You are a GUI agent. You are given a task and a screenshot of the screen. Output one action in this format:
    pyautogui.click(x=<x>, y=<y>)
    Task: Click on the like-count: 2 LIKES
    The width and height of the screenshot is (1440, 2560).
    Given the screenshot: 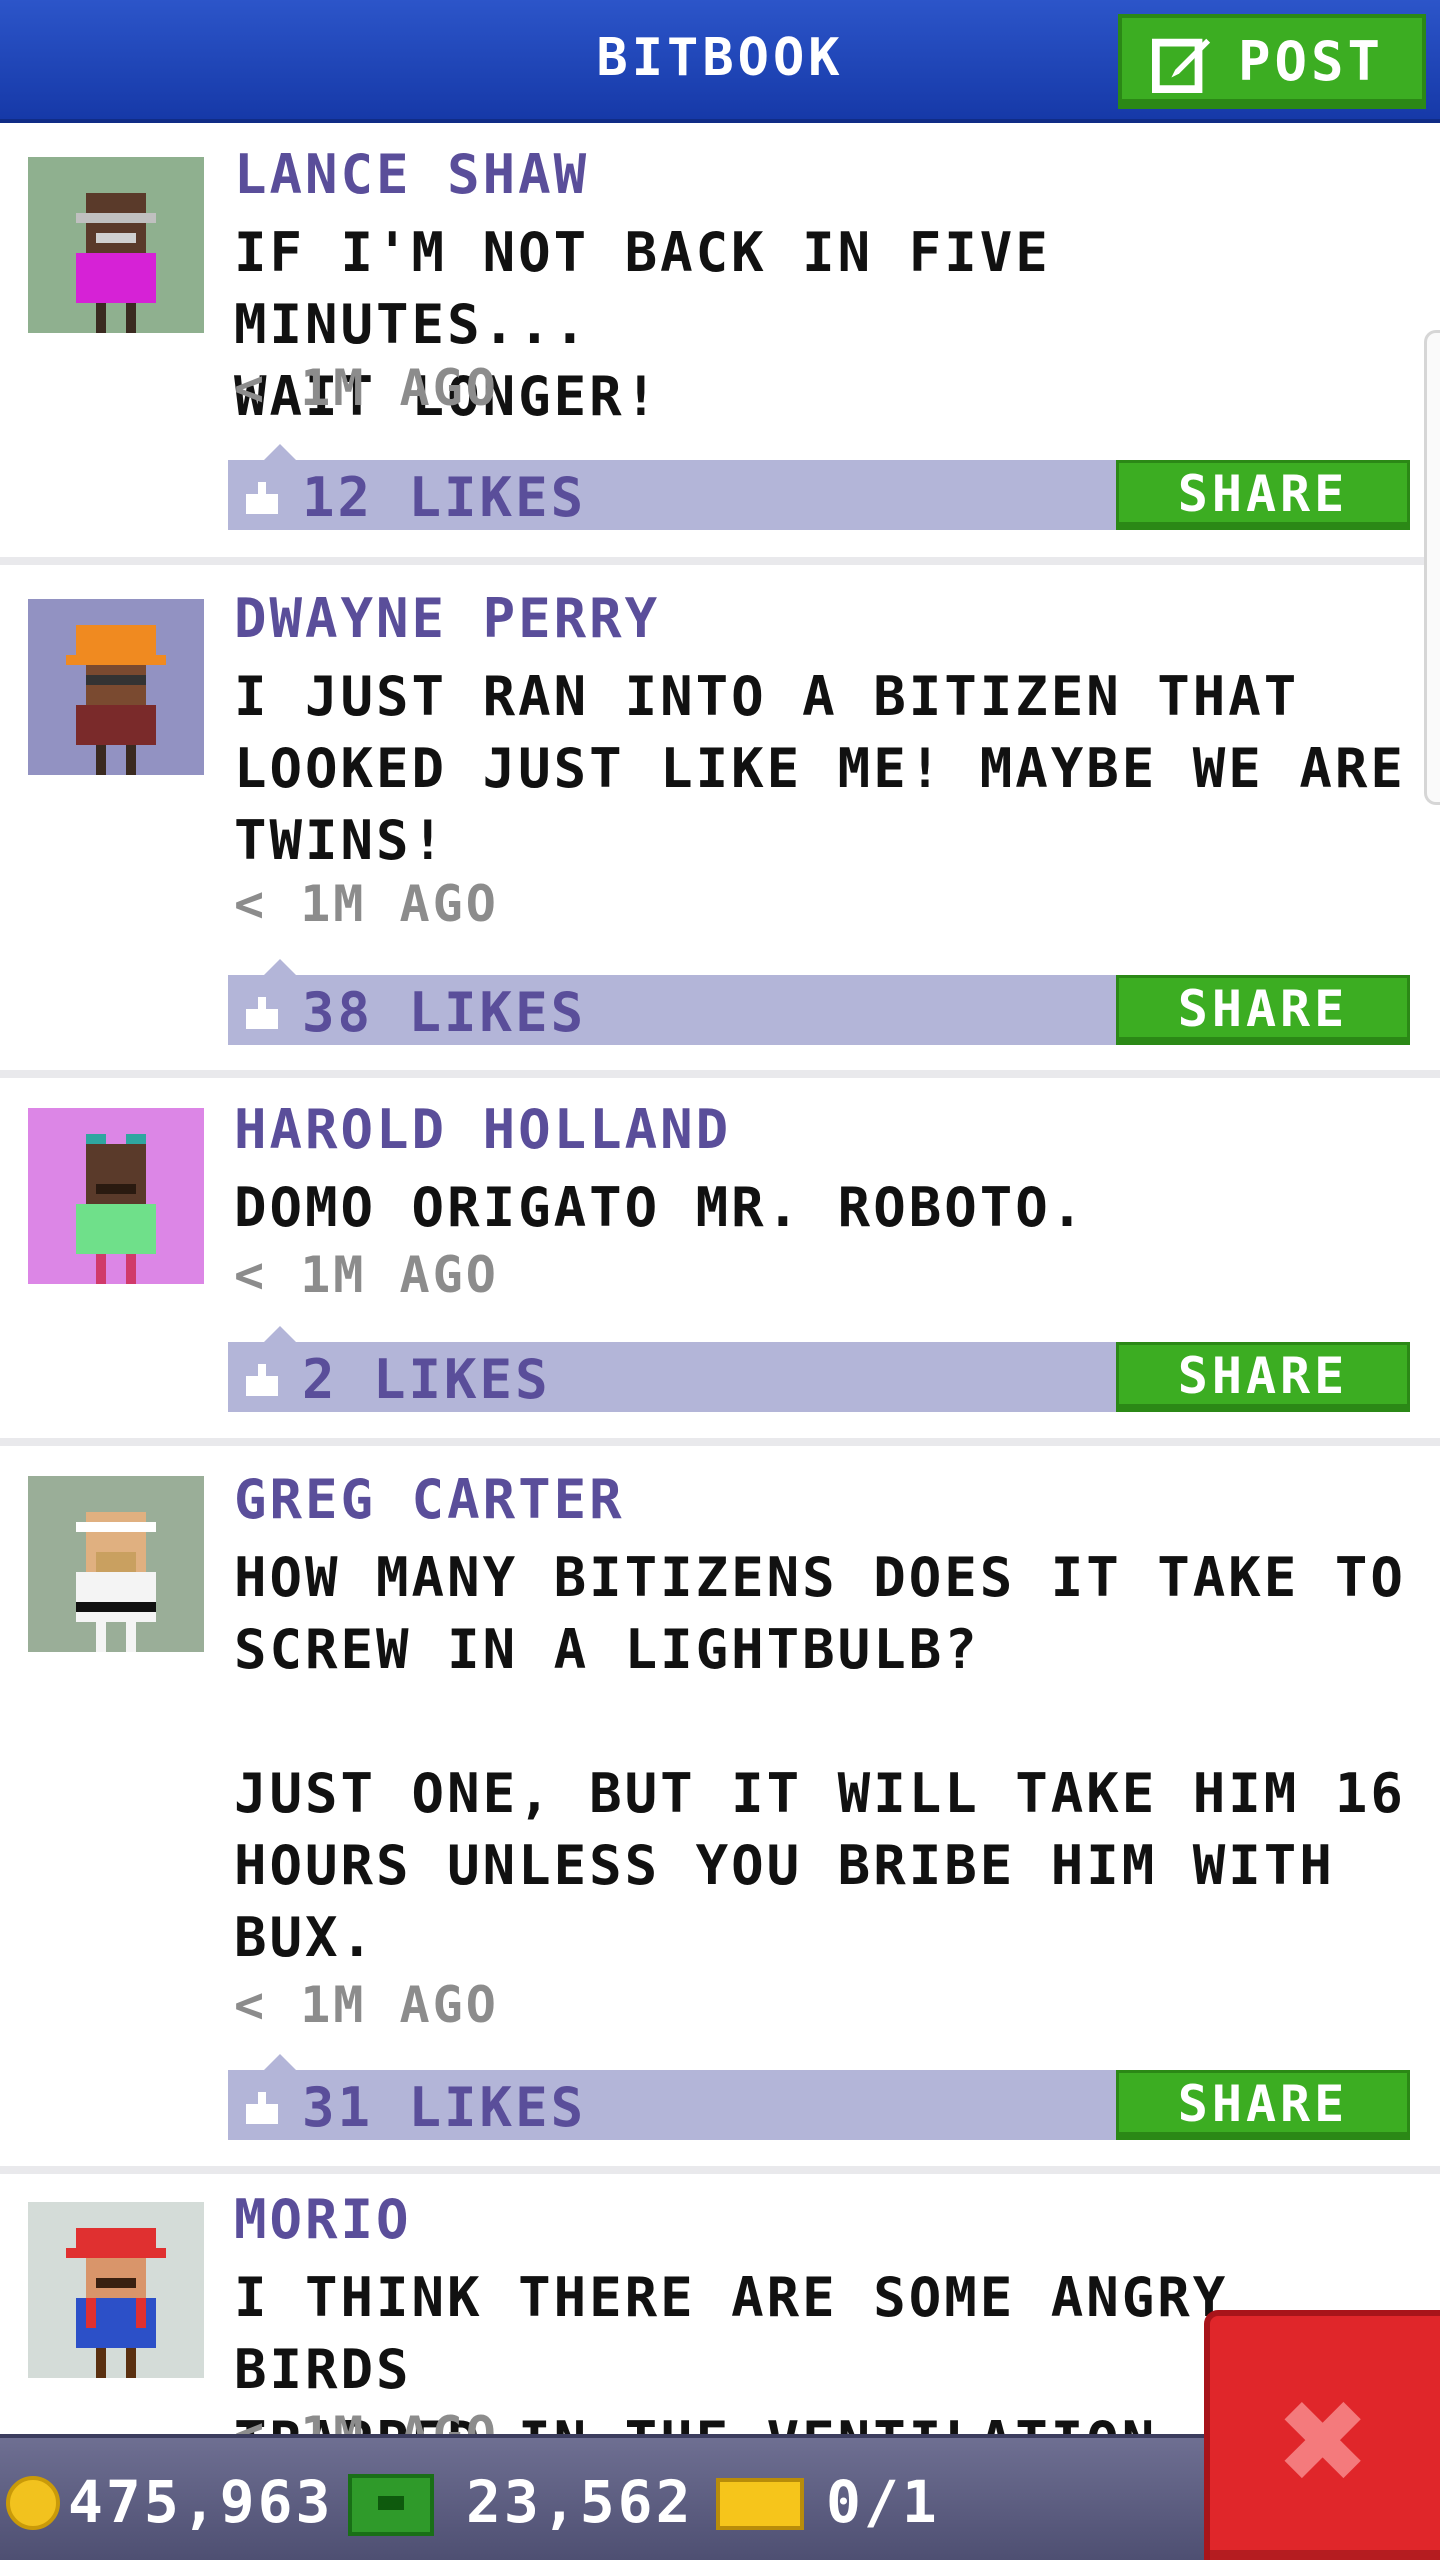 What is the action you would take?
    pyautogui.click(x=426, y=1379)
    